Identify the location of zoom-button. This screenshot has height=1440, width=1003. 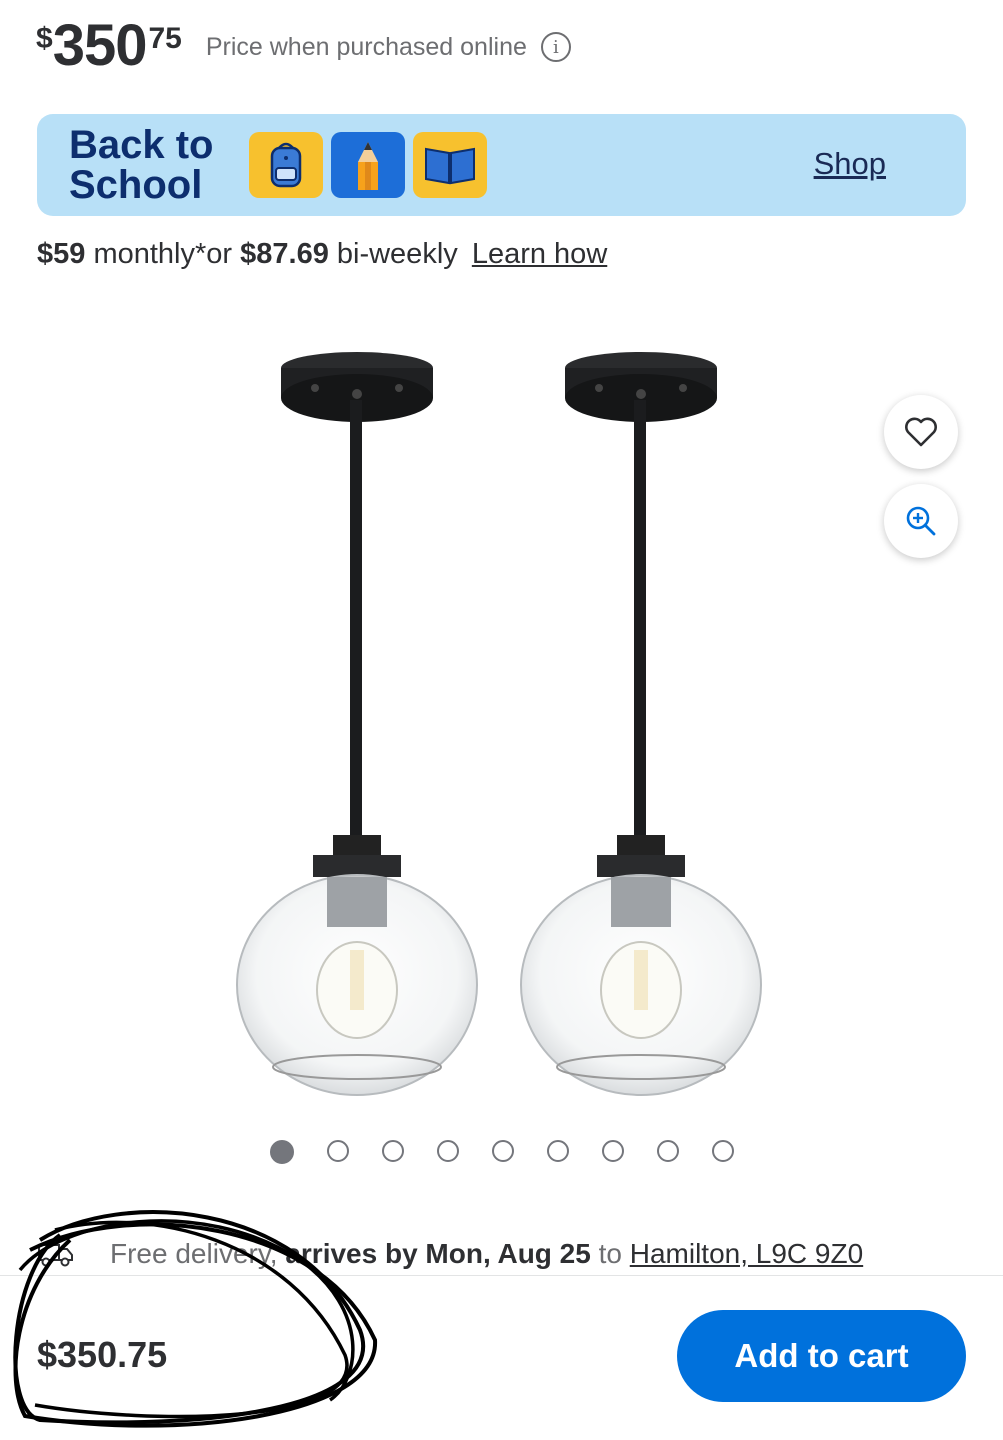
(921, 521).